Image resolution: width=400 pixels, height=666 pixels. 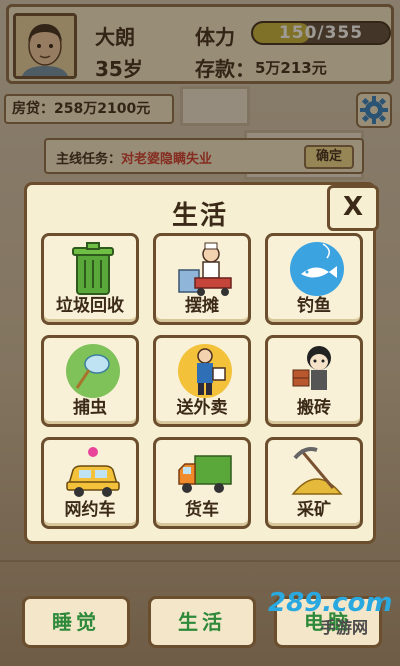 What do you see at coordinates (311, 368) in the screenshot?
I see `brick-carrying-icon` at bounding box center [311, 368].